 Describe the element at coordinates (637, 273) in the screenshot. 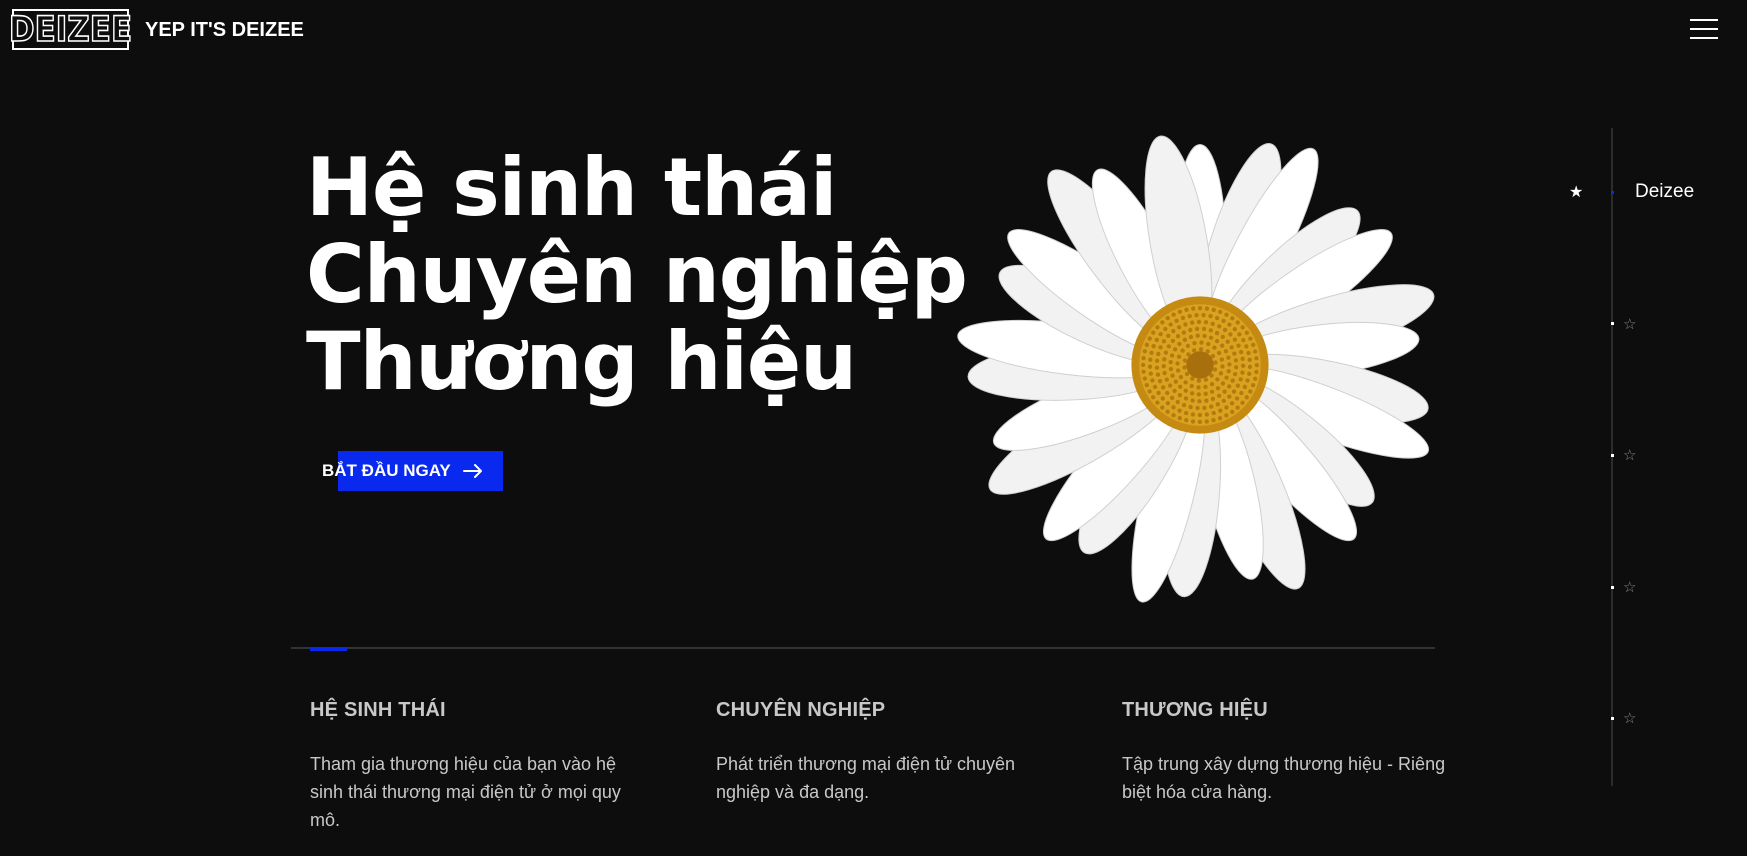

I see `hero-title: Hệ sinh thái Chuyên nghiệp Thương hiệu` at that location.